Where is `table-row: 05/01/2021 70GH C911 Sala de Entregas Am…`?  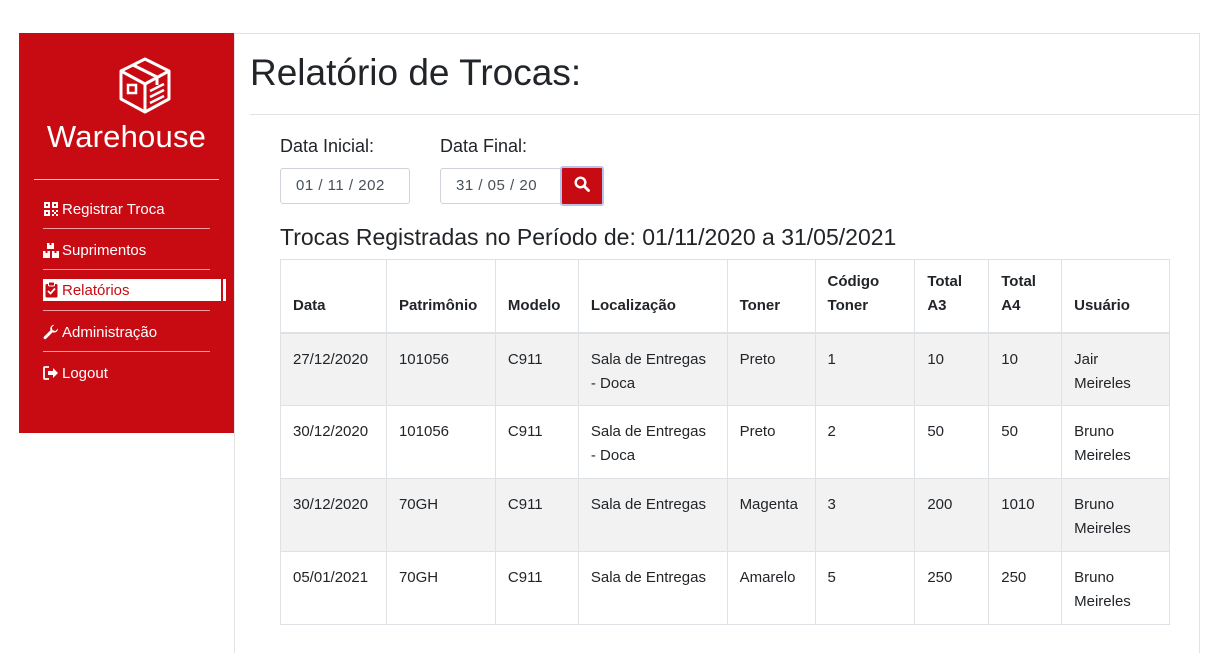
table-row: 05/01/2021 70GH C911 Sala de Entregas Am… is located at coordinates (725, 588).